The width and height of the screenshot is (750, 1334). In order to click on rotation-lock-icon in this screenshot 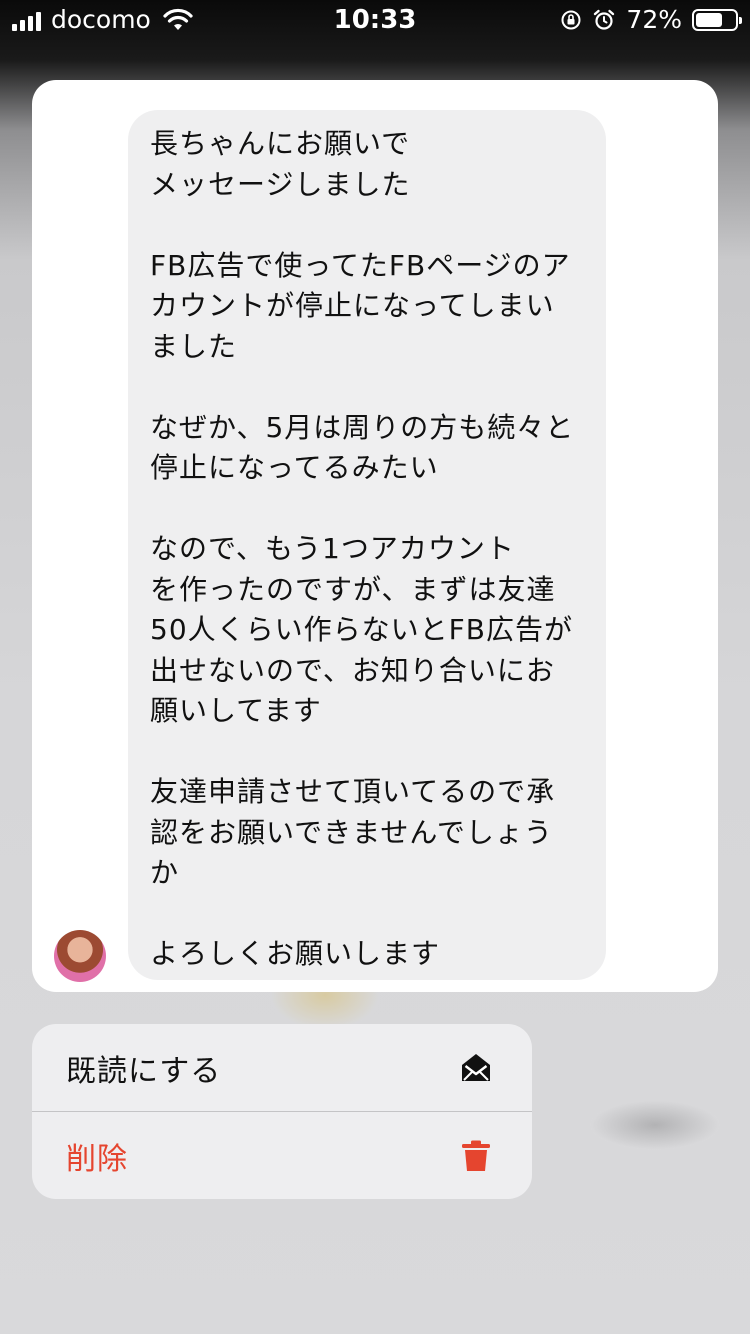, I will do `click(571, 20)`.